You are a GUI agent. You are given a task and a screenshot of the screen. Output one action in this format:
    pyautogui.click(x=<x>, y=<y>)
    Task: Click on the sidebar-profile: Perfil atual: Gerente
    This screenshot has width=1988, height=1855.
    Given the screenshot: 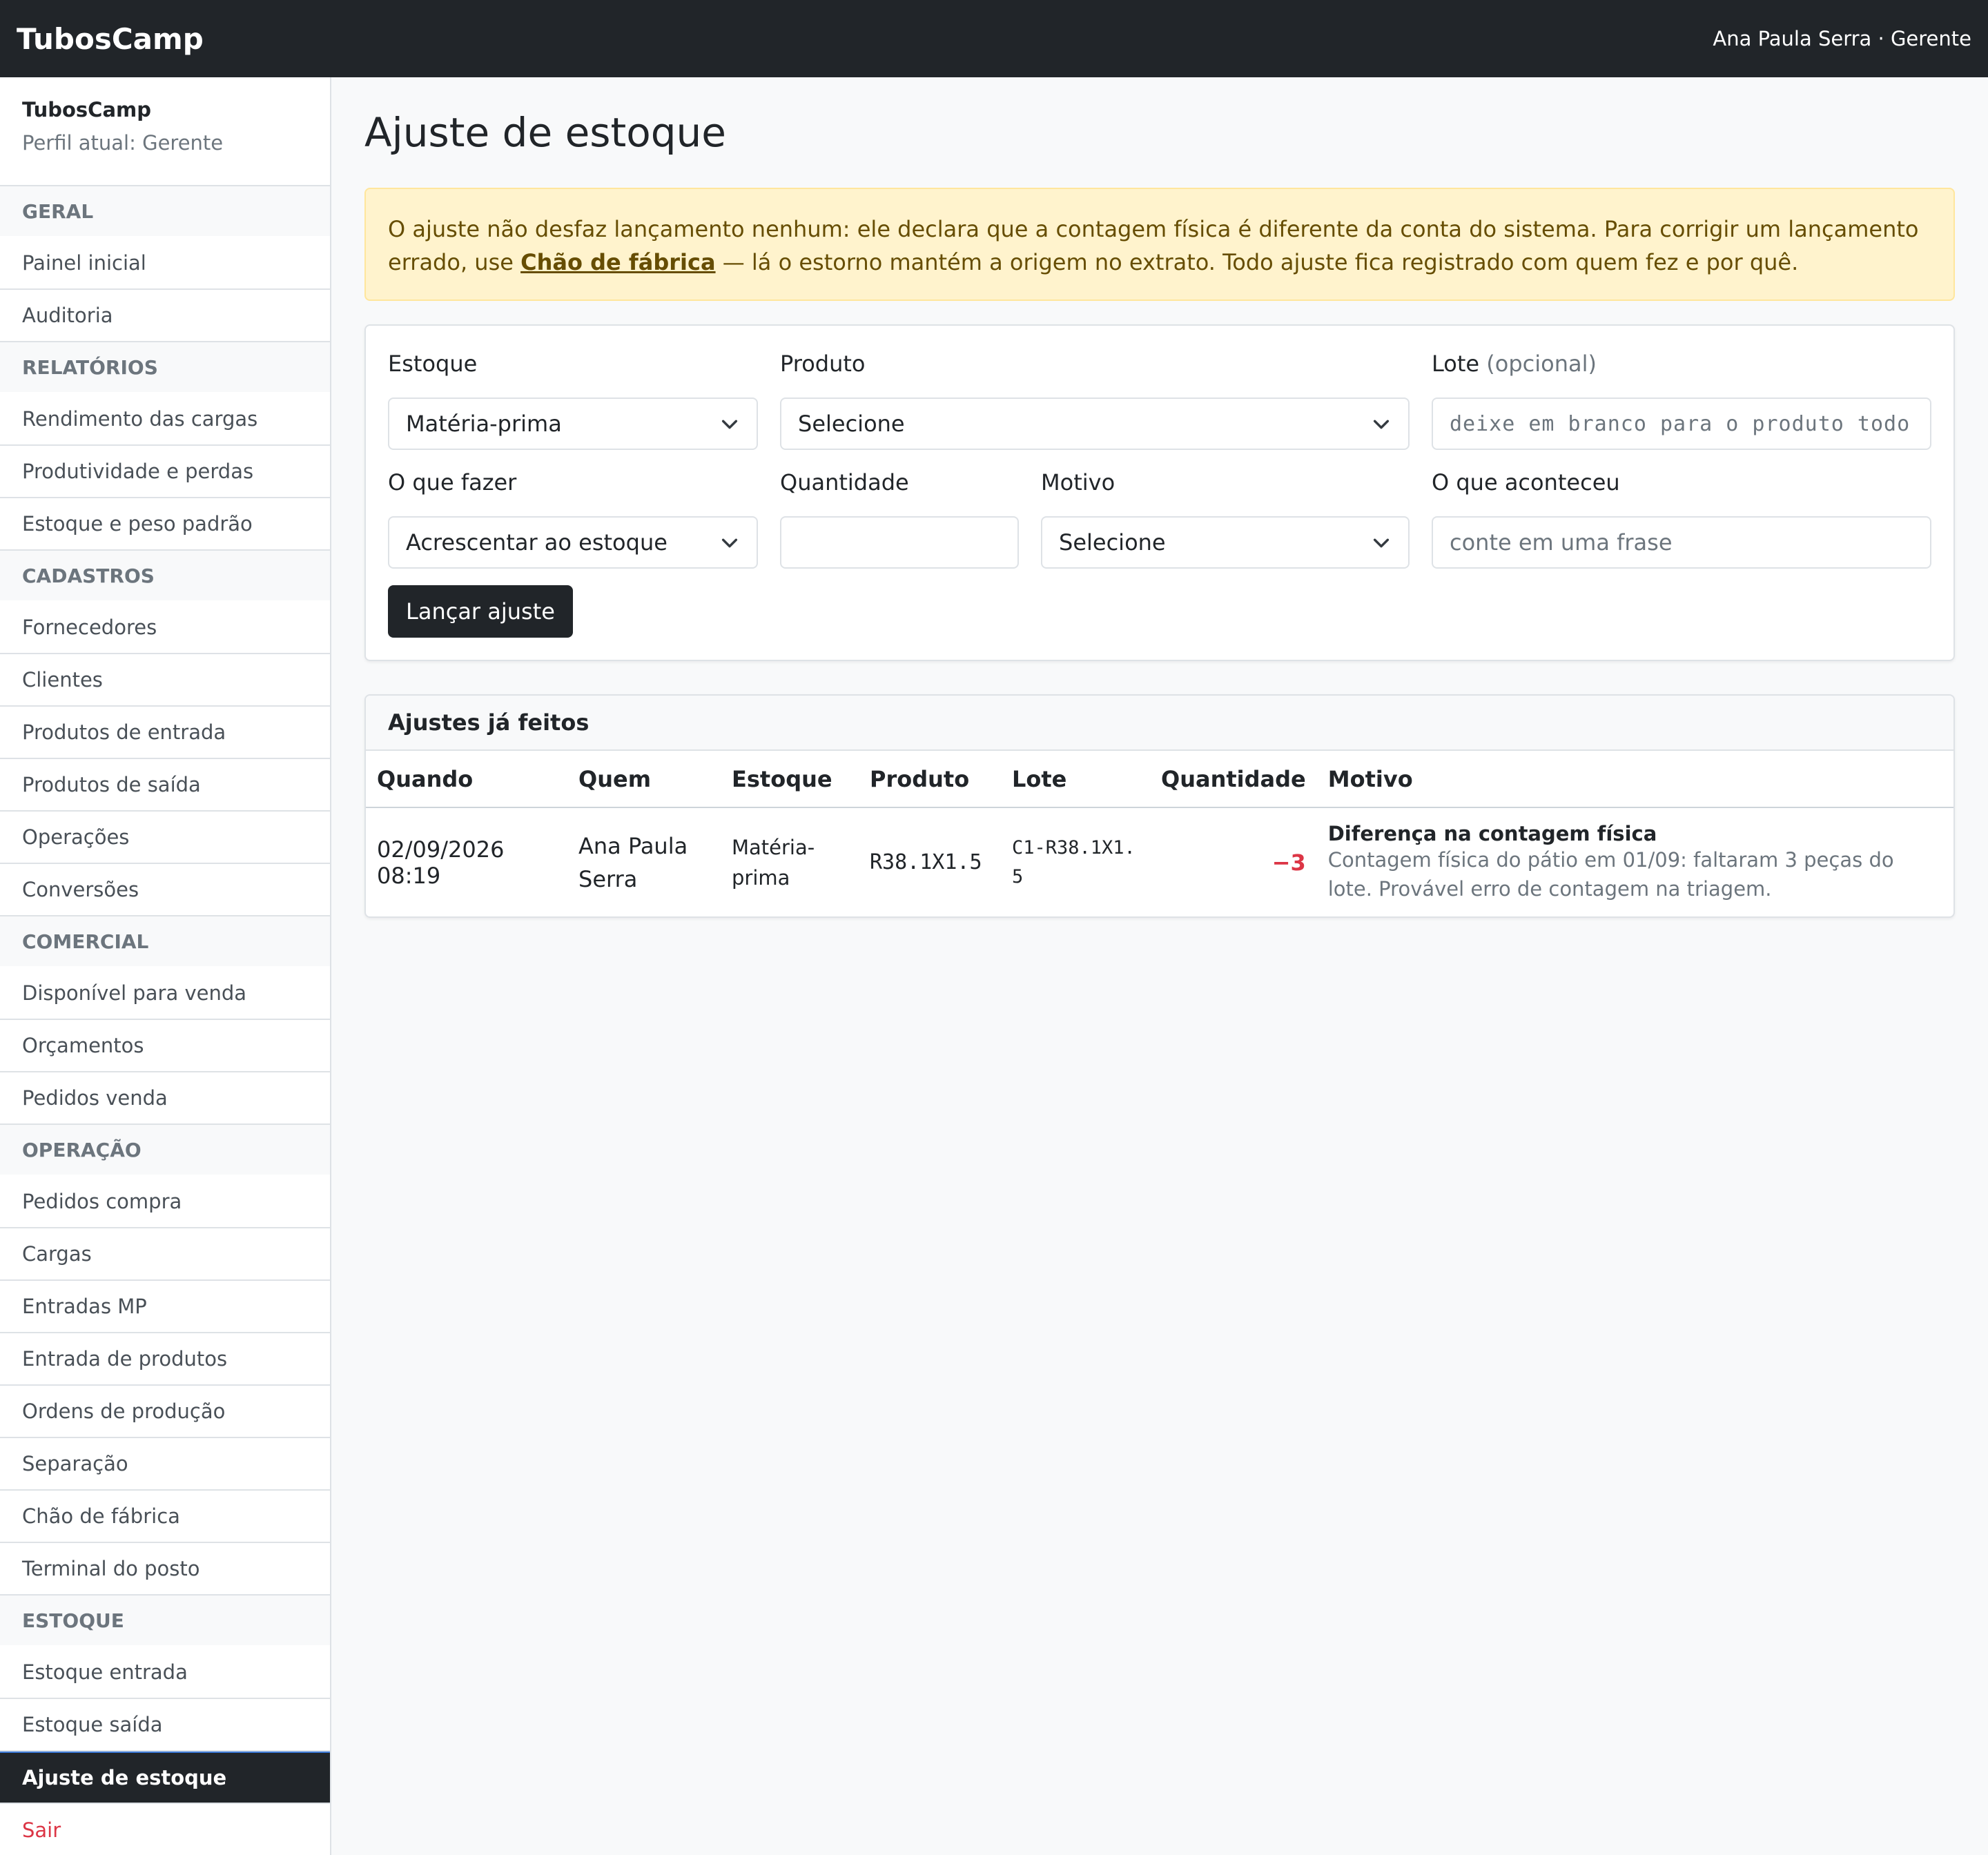 What is the action you would take?
    pyautogui.click(x=123, y=143)
    